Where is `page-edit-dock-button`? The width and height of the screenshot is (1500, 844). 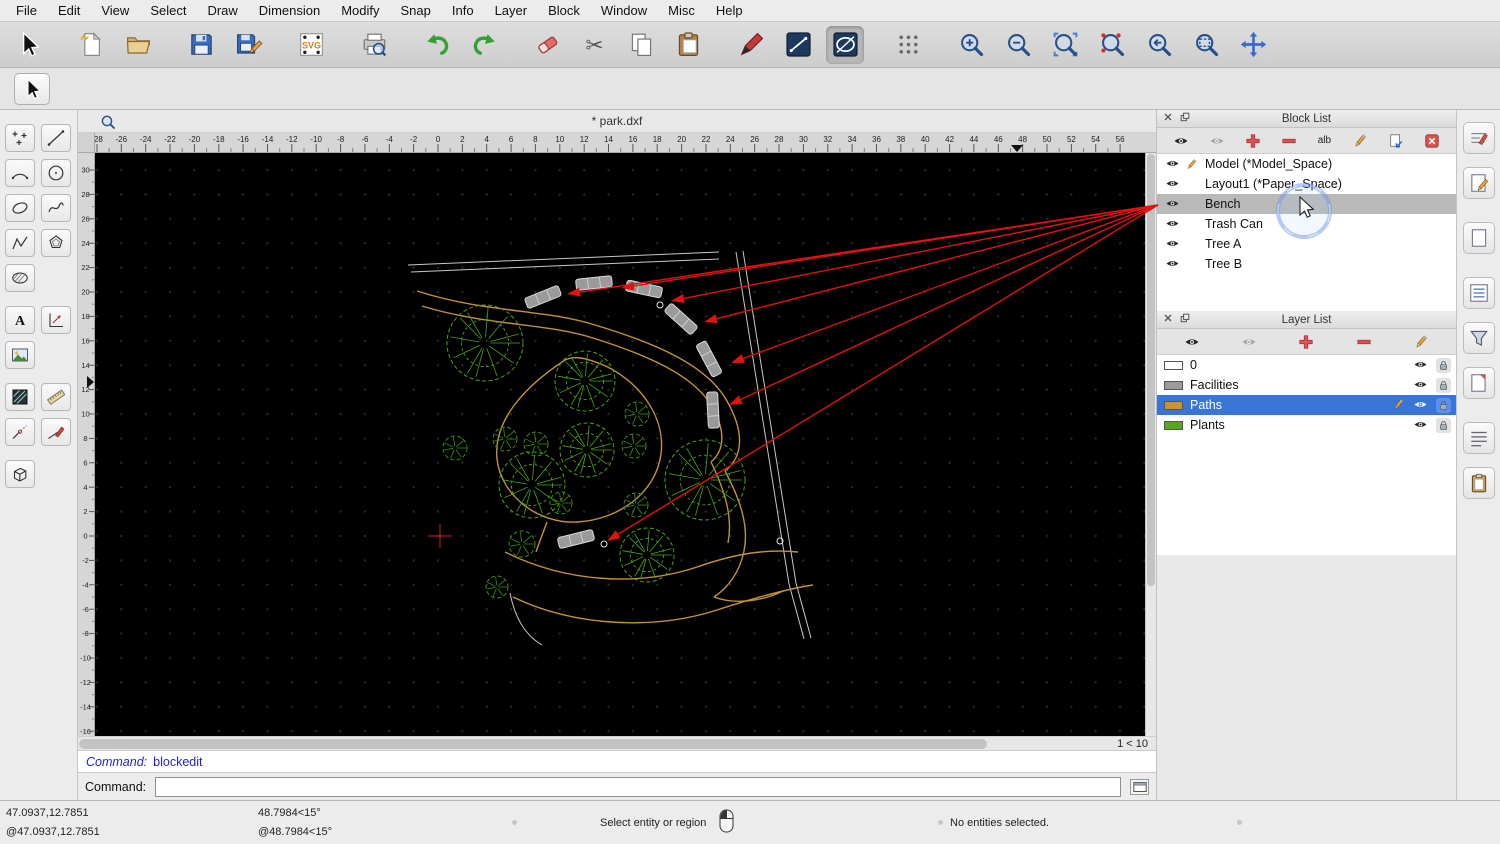 page-edit-dock-button is located at coordinates (1478, 183).